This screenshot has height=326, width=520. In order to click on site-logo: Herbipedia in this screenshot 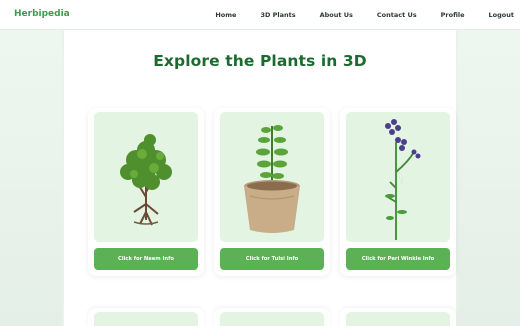, I will do `click(42, 14)`.